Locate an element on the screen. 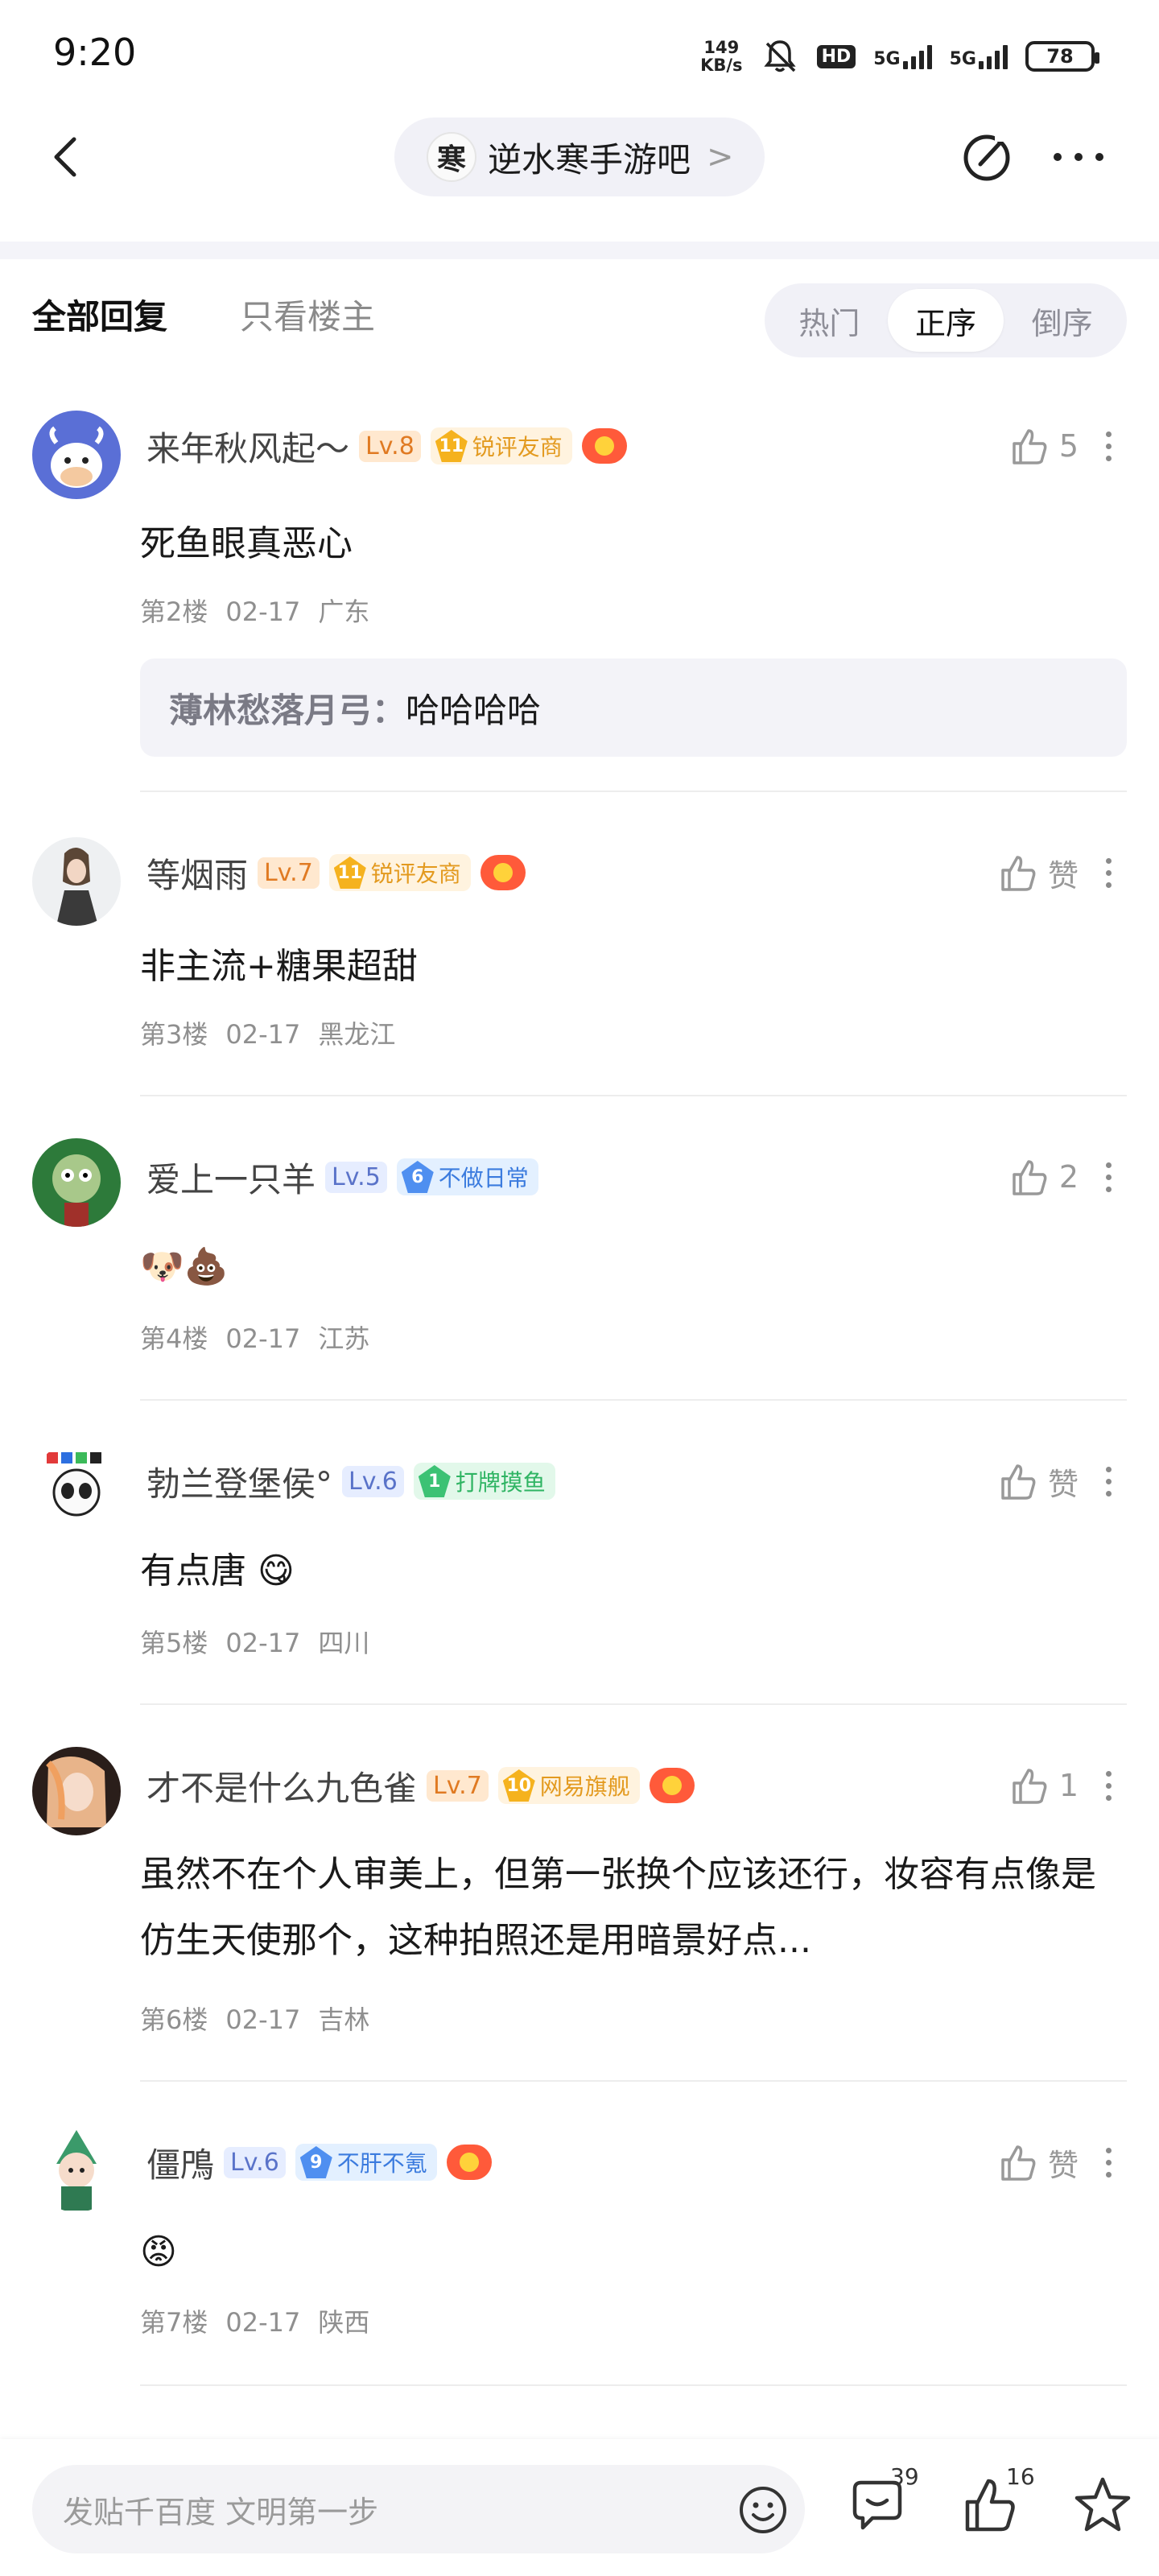 This screenshot has height=2576, width=1159. like-button: 2 is located at coordinates (1043, 1177).